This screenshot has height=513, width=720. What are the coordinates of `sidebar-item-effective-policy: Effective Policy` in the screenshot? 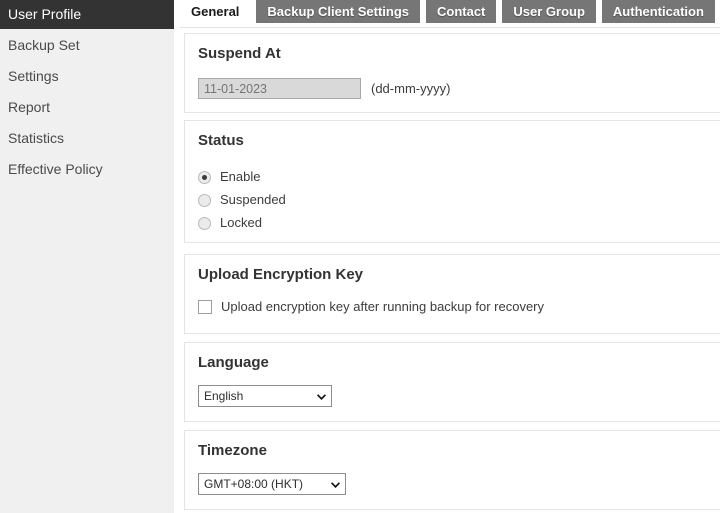 It's located at (87, 169).